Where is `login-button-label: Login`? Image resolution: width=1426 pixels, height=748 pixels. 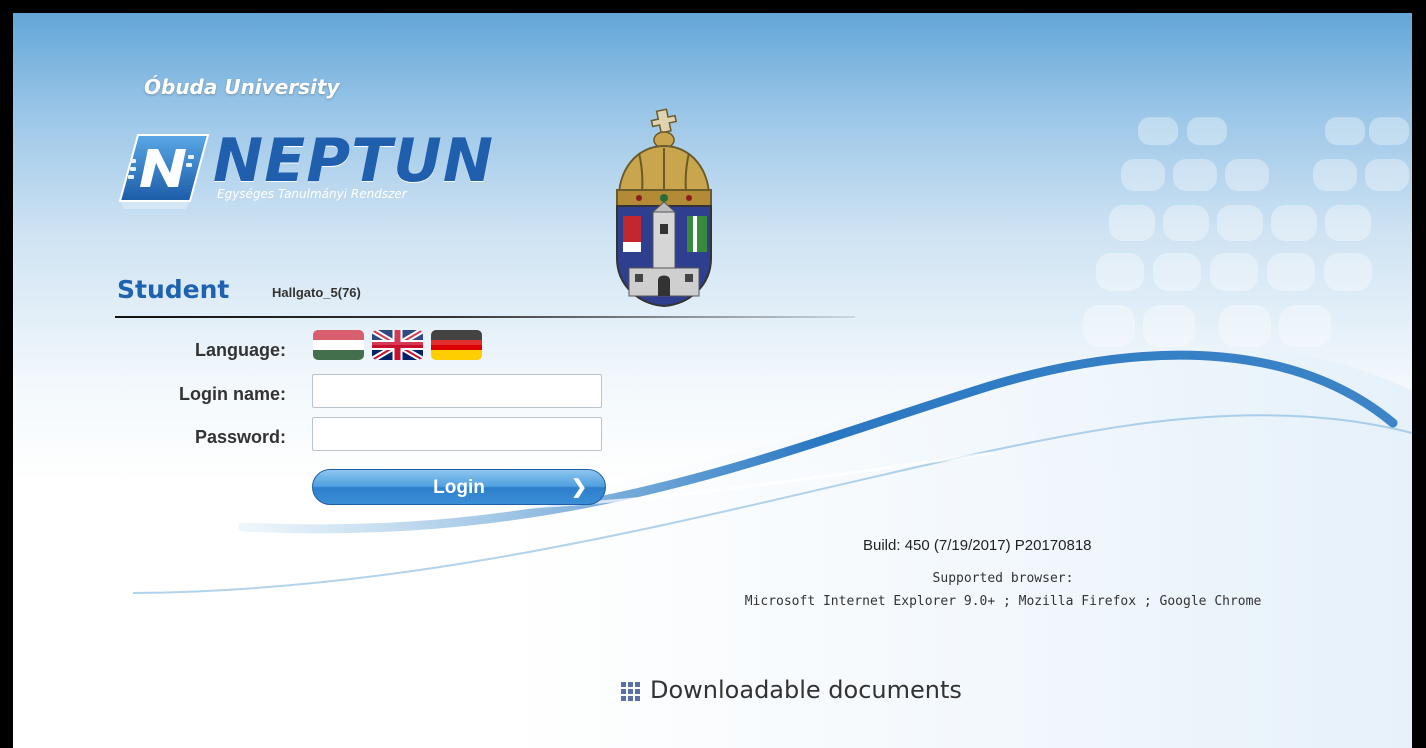 login-button-label: Login is located at coordinates (459, 487).